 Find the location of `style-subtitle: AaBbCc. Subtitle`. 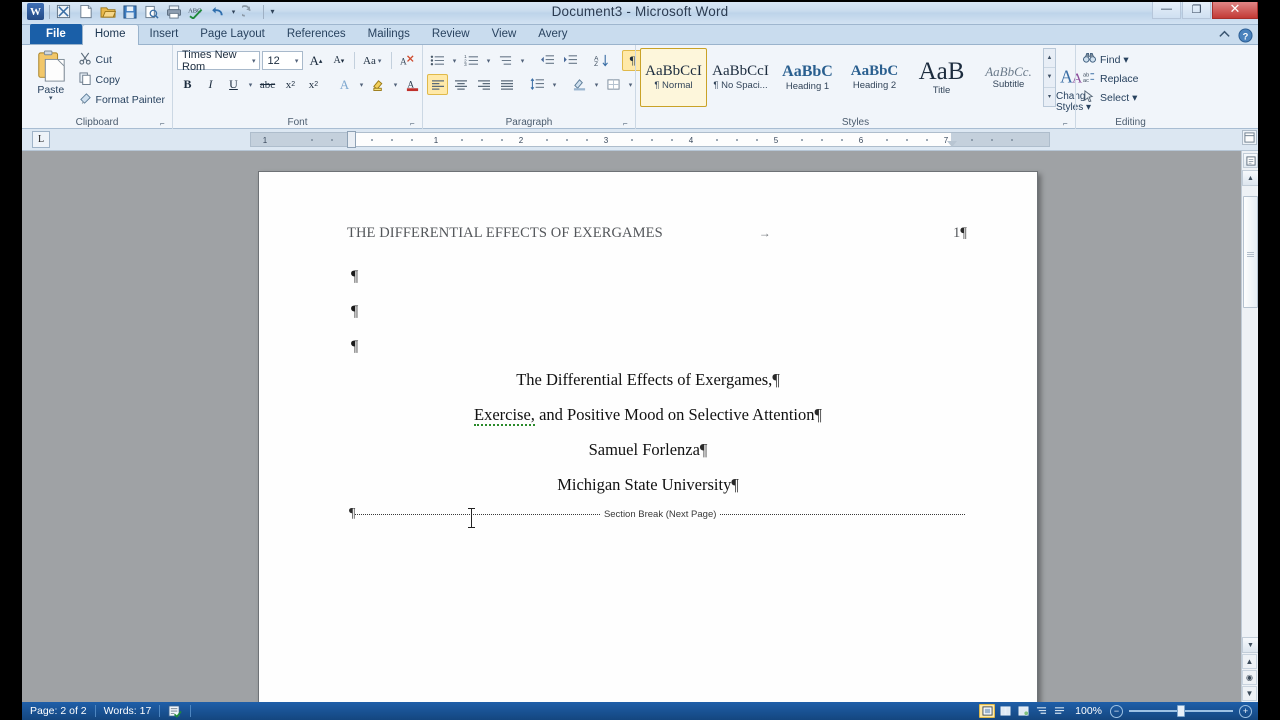

style-subtitle: AaBbCc. Subtitle is located at coordinates (1008, 77).